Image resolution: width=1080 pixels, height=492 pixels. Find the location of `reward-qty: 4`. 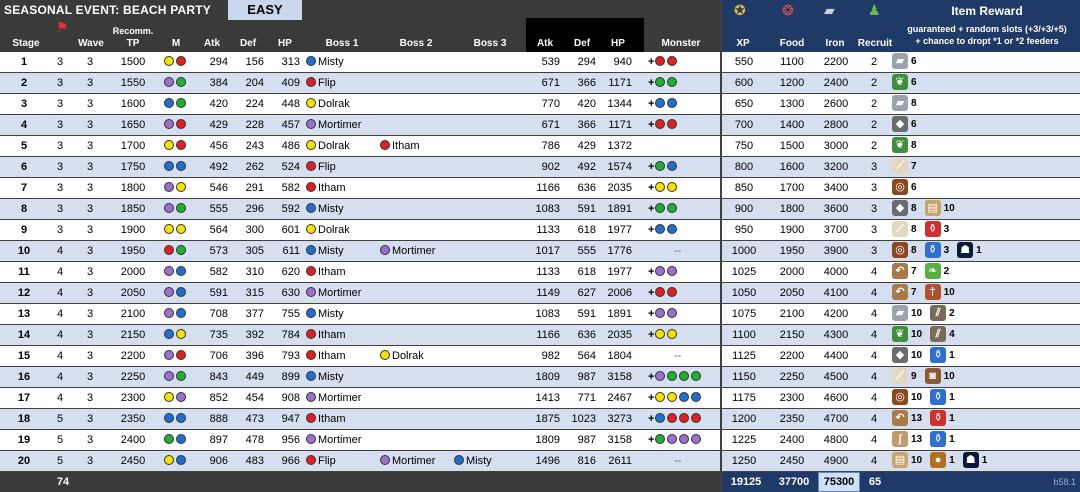

reward-qty: 4 is located at coordinates (952, 334).